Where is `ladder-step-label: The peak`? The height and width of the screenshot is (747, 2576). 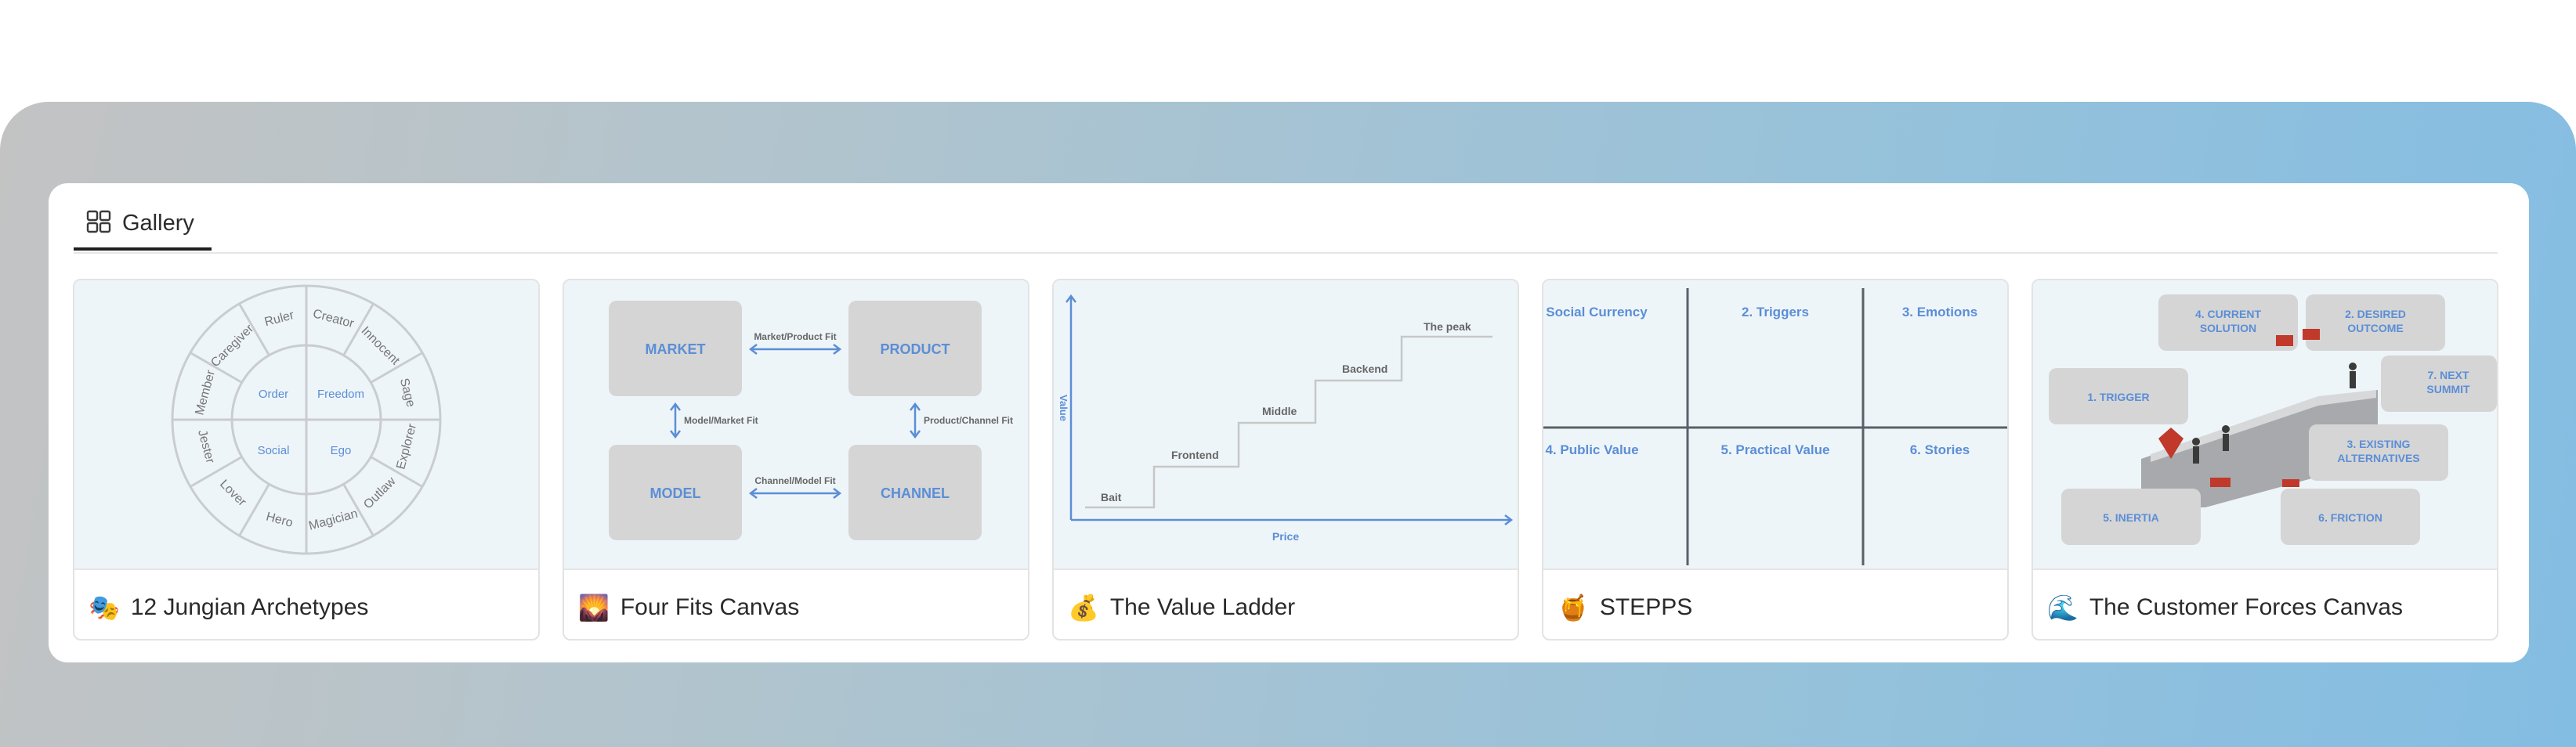
ladder-step-label: The peak is located at coordinates (1448, 326).